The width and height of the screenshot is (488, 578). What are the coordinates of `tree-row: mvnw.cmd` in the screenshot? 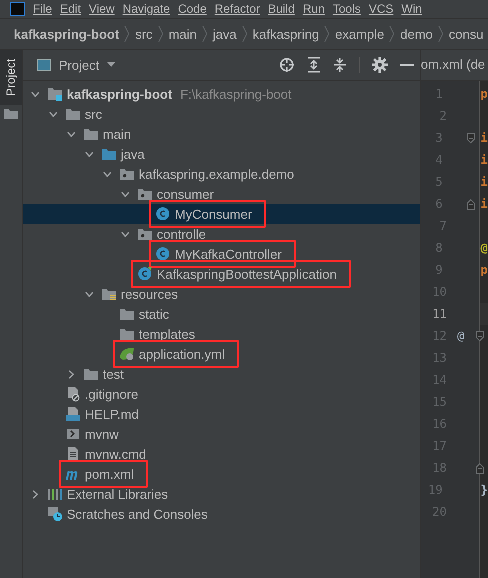 It's located at (221, 454).